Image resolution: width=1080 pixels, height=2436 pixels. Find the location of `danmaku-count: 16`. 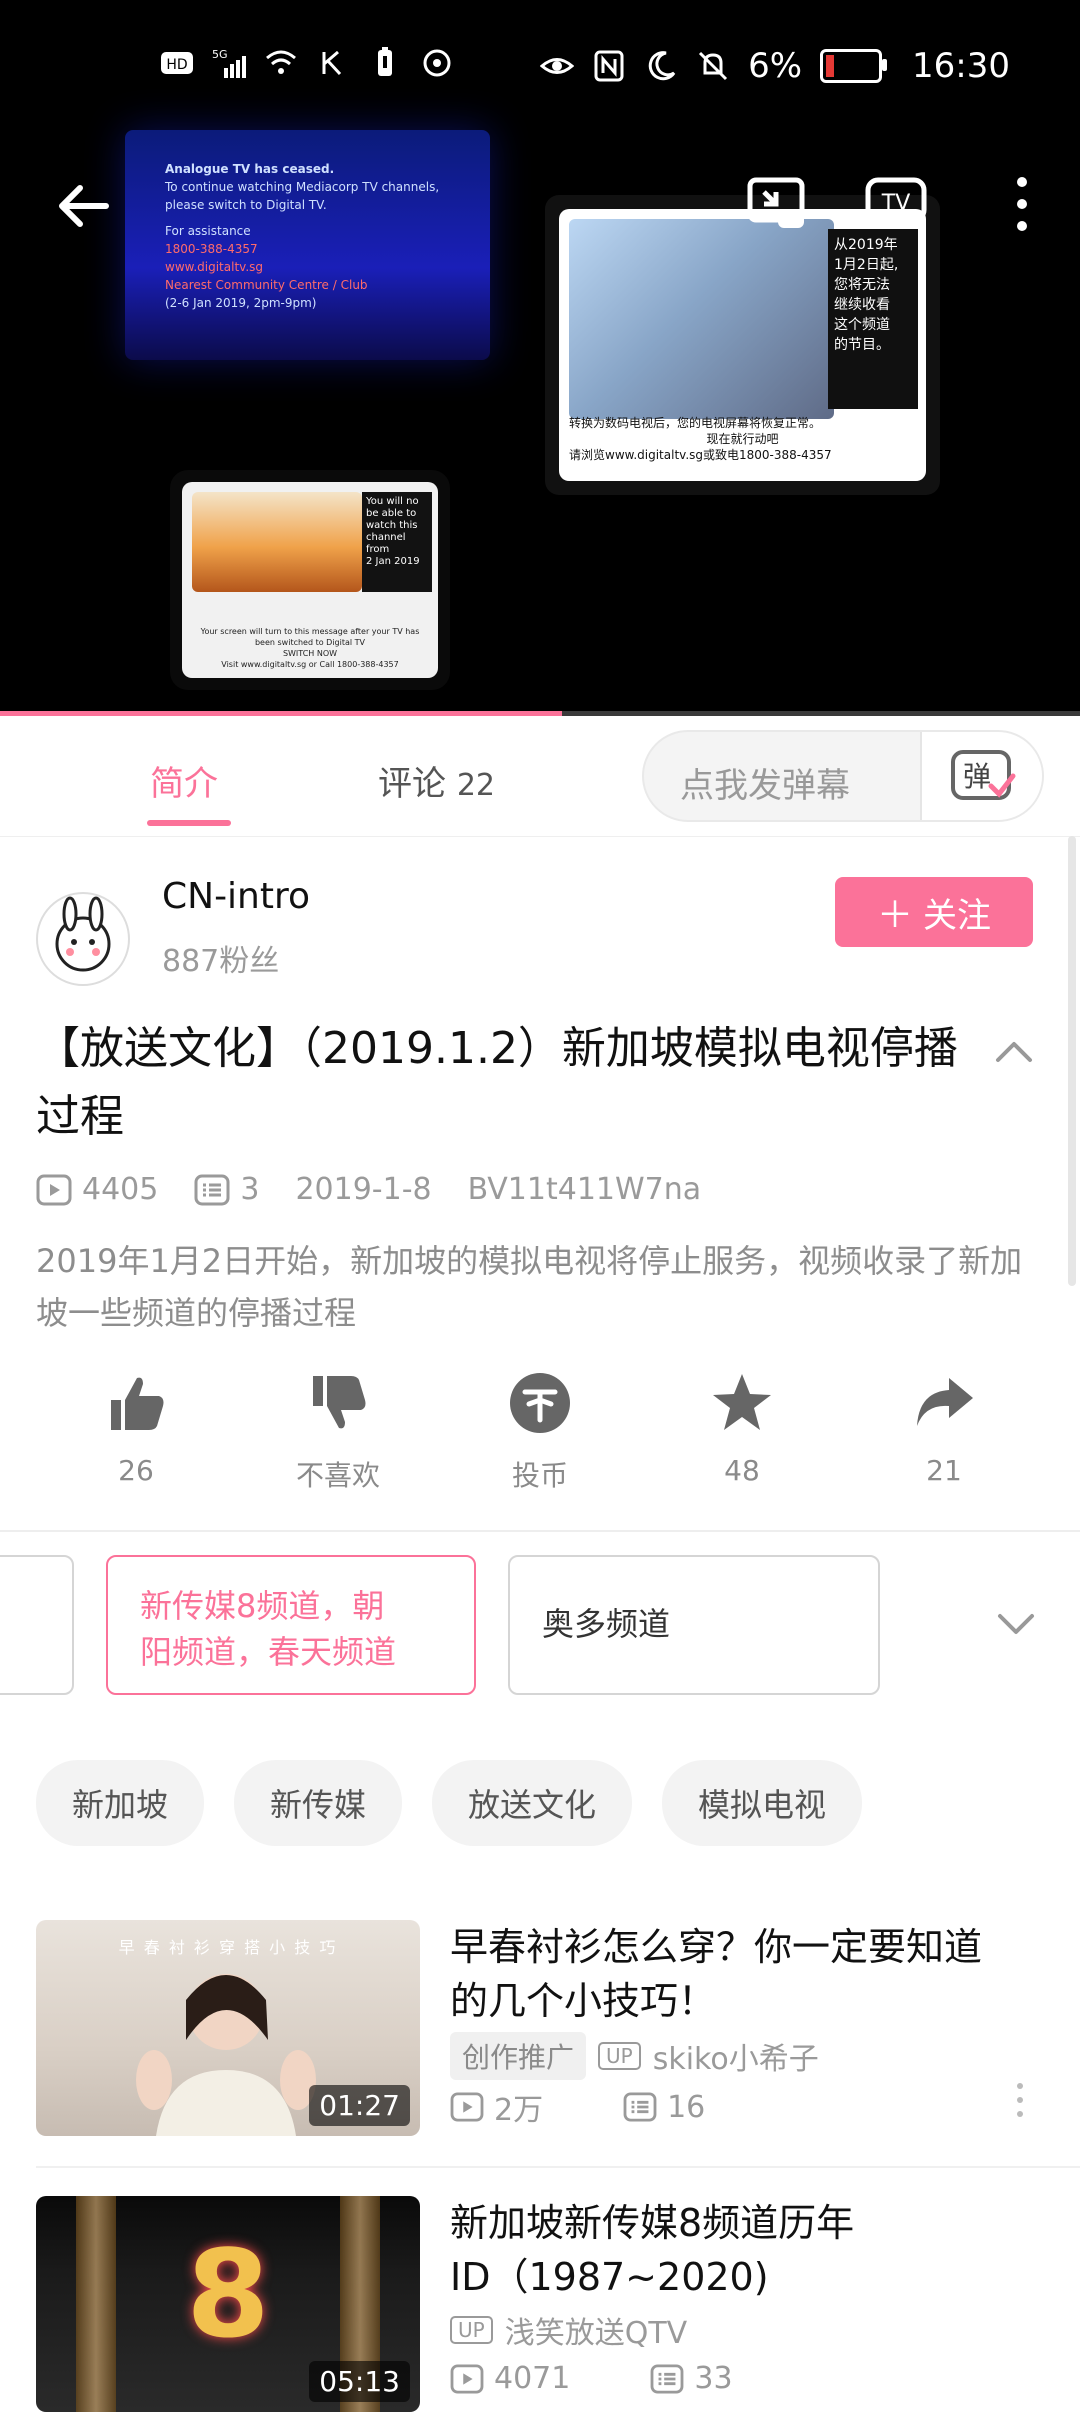

danmaku-count: 16 is located at coordinates (686, 2107).